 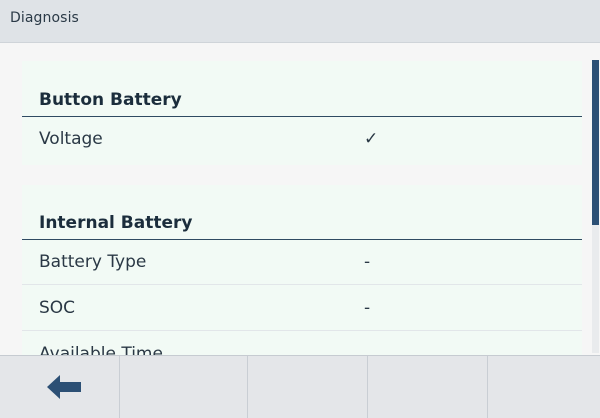 I want to click on title-bar: Diagnosis, so click(x=300, y=21).